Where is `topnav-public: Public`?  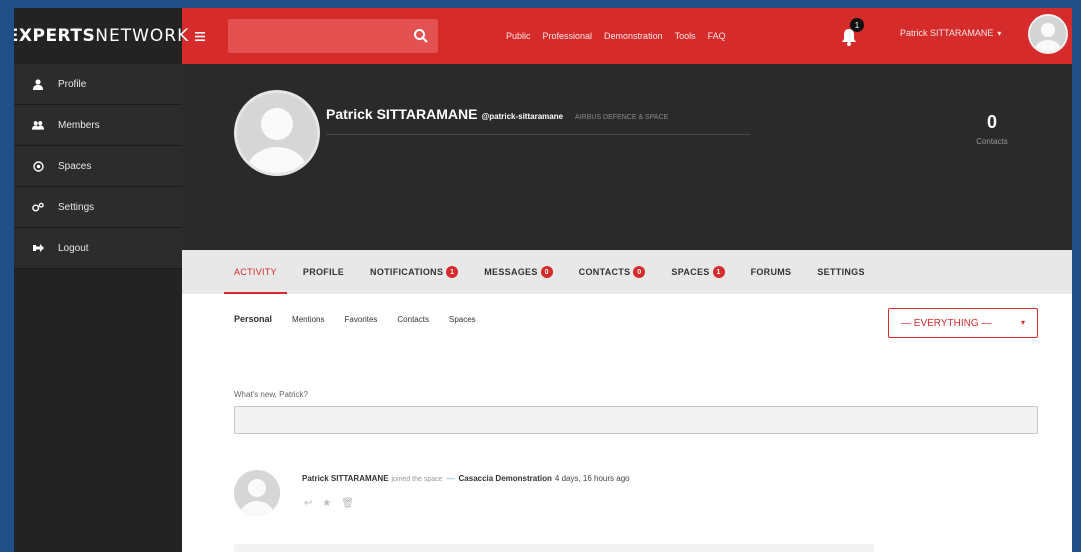 topnav-public: Public is located at coordinates (518, 36).